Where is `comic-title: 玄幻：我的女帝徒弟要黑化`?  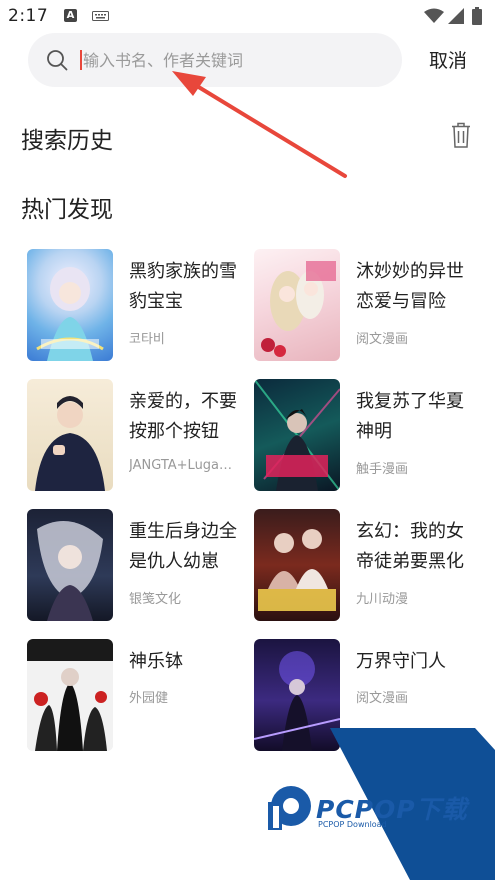 comic-title: 玄幻：我的女帝徒弟要黑化 is located at coordinates (410, 546).